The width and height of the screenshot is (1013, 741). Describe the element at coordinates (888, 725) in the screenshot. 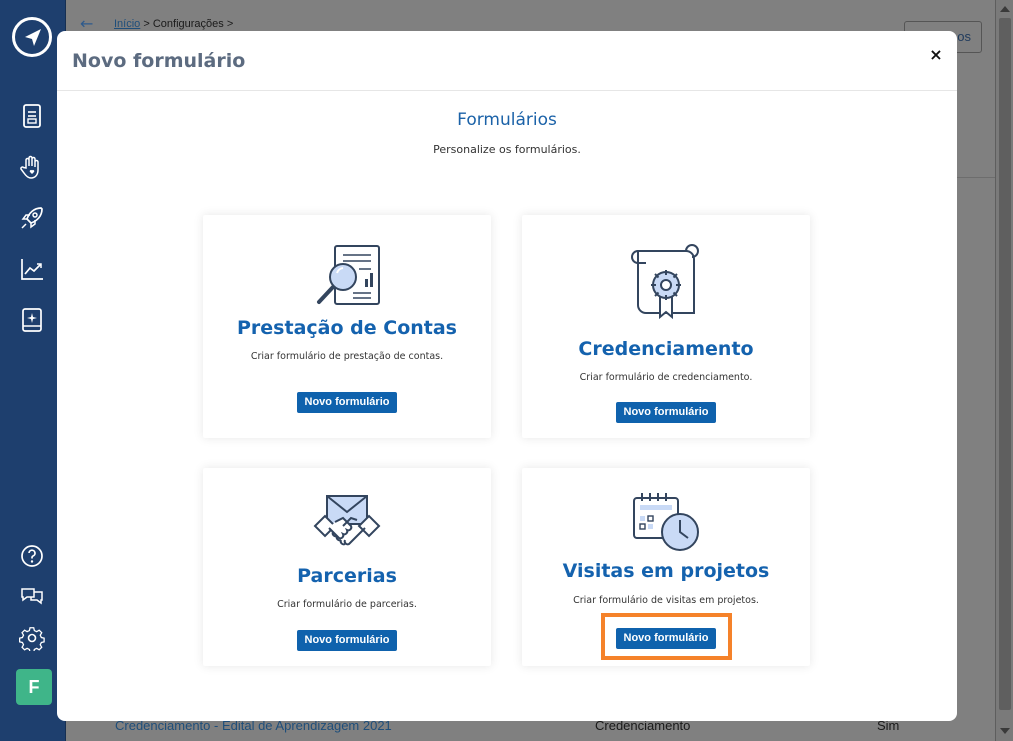

I see `row-status: Sim` at that location.